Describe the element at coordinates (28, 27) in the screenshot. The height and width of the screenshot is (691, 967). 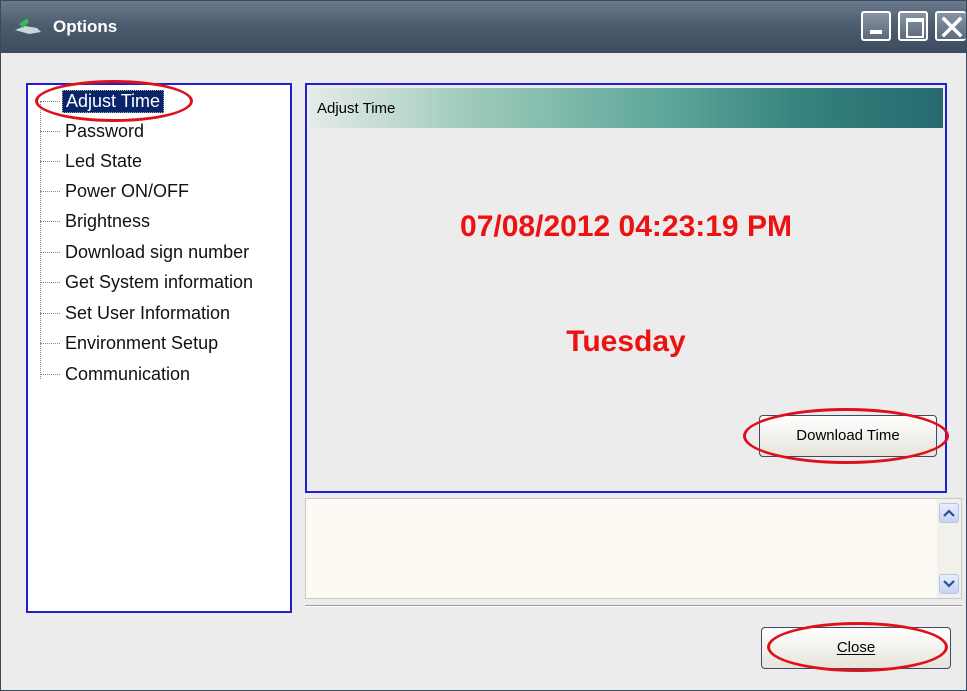
I see `app-icon` at that location.